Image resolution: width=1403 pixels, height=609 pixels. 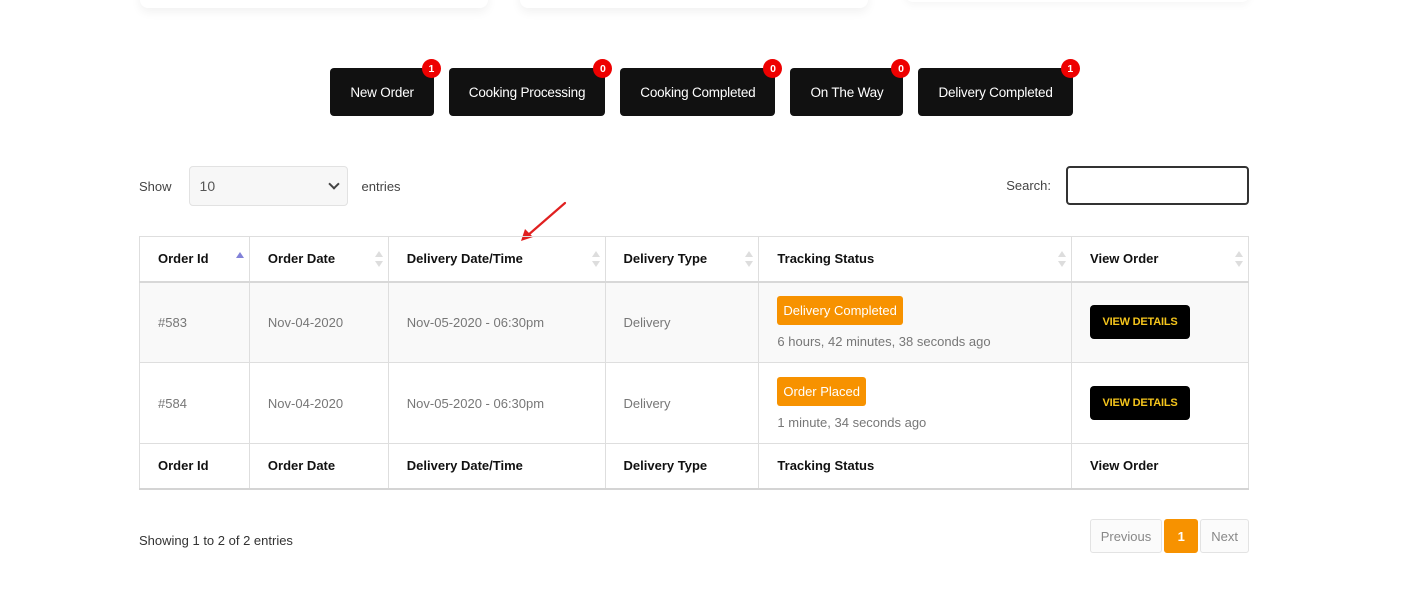 I want to click on tracking-status-cell: Order Placed 1 minute, 34 seconds ago, so click(x=915, y=403).